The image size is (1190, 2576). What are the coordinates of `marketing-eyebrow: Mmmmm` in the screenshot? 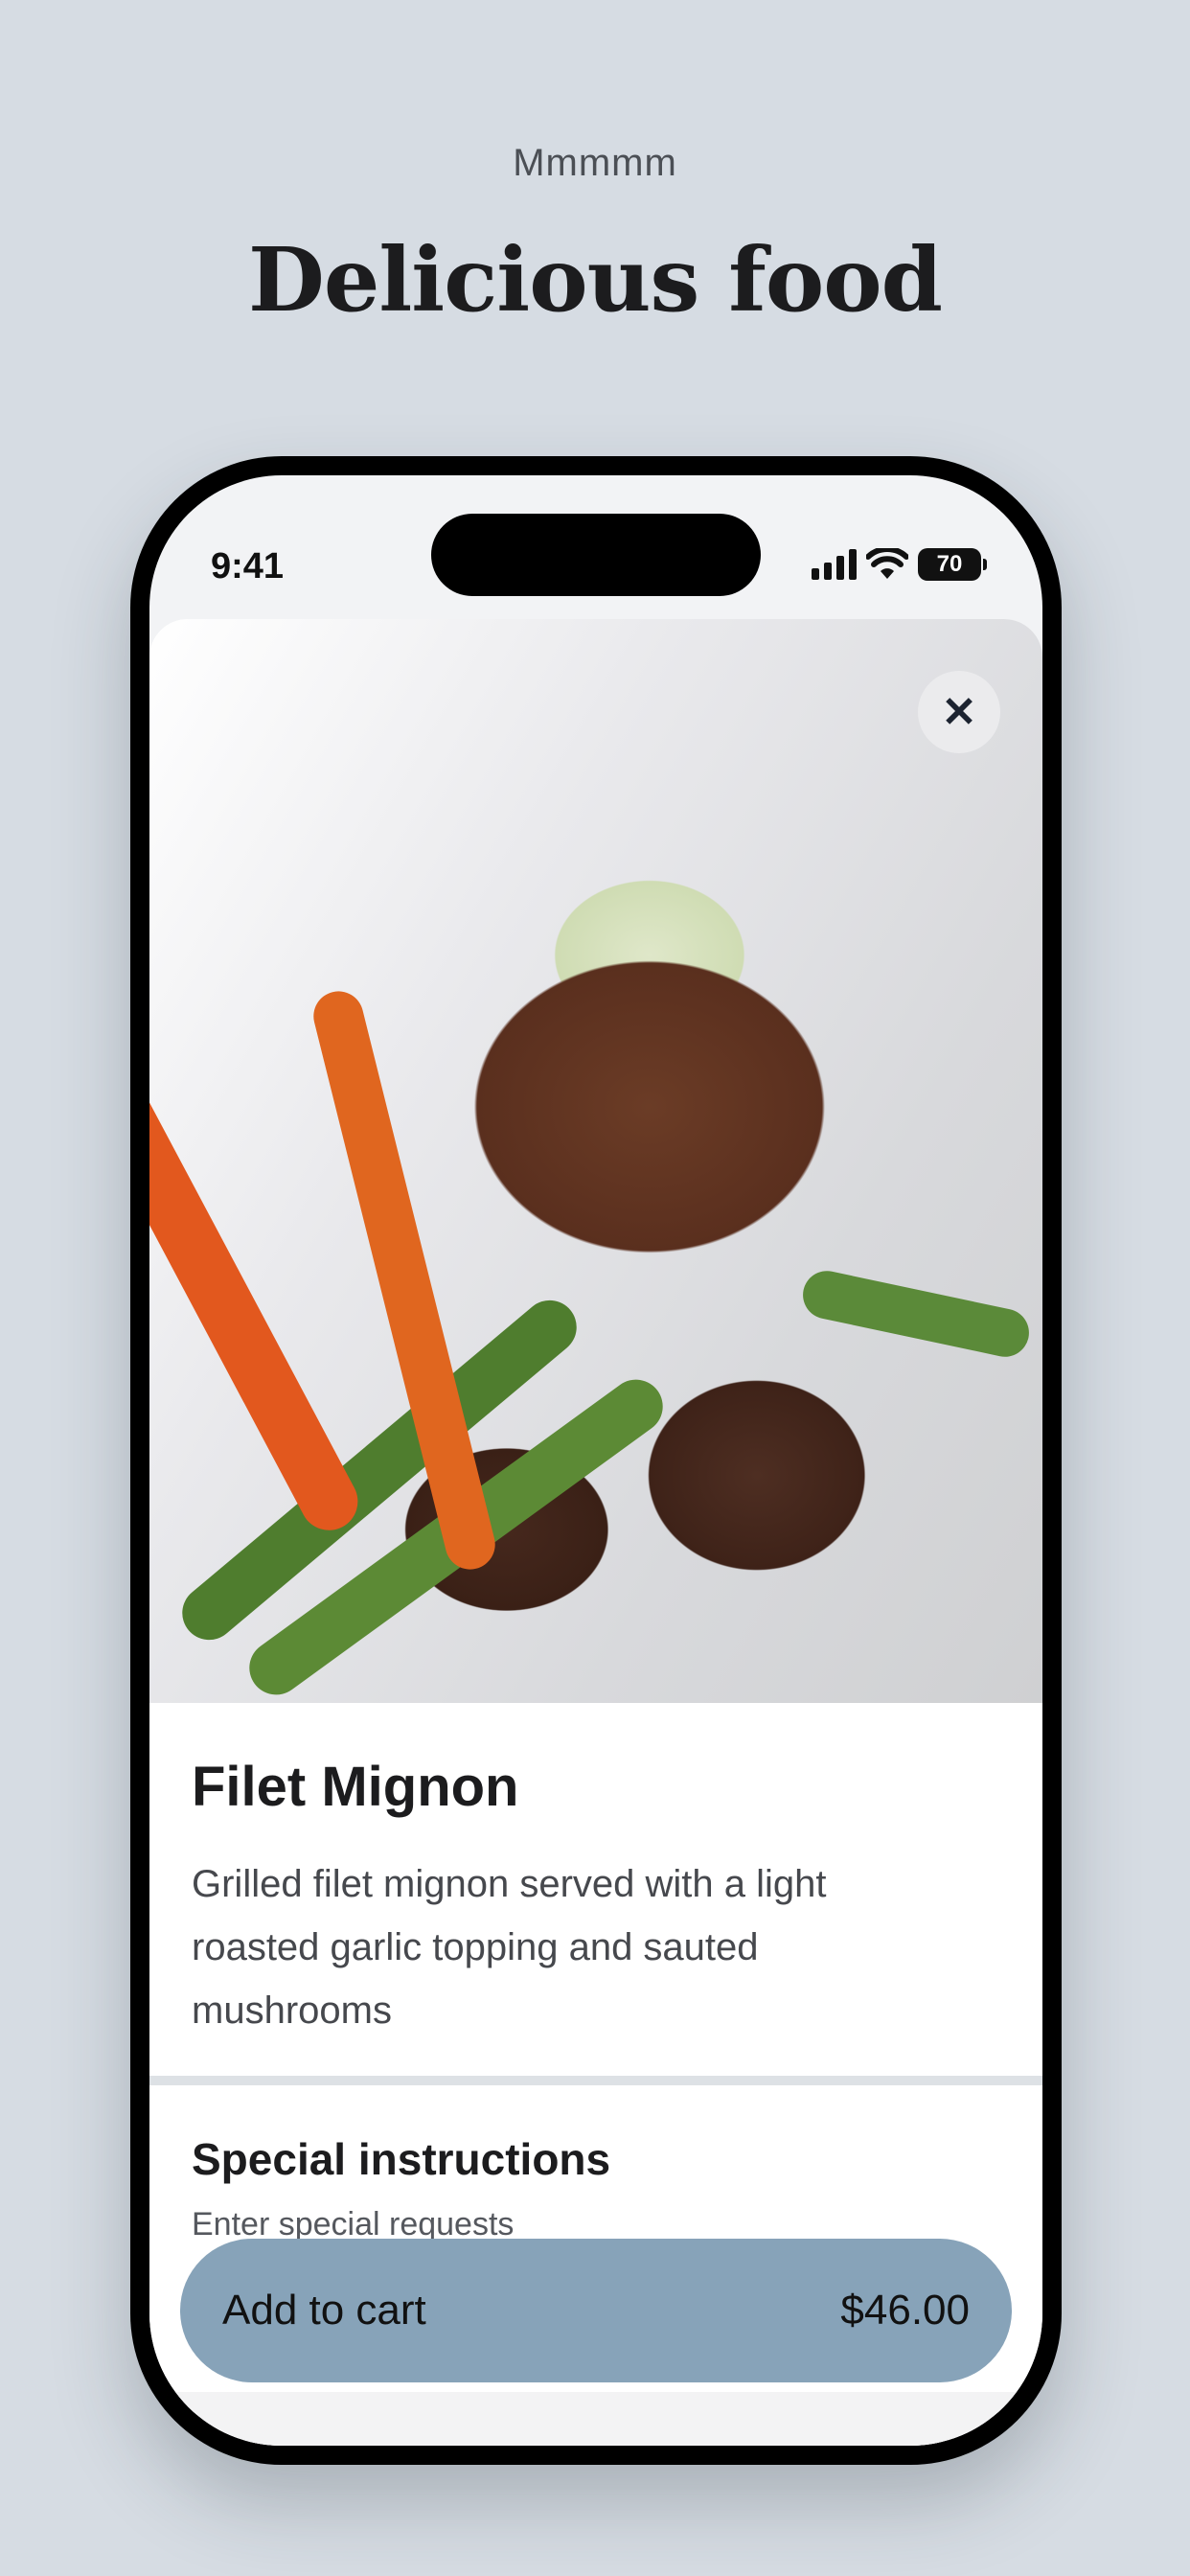 It's located at (595, 163).